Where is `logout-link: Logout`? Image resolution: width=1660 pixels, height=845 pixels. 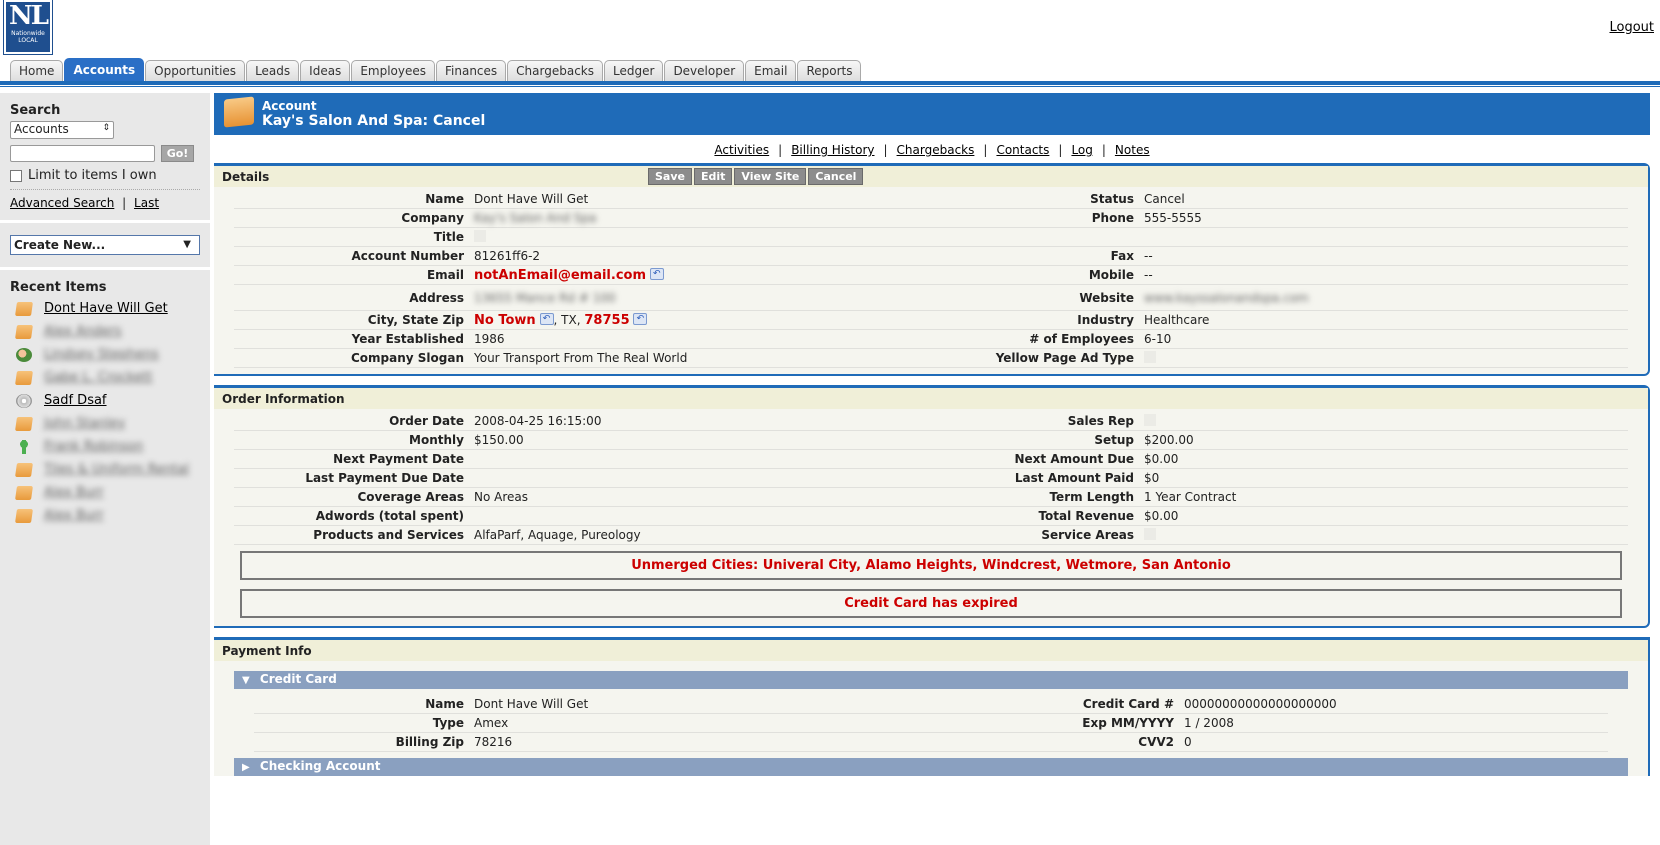
logout-link: Logout is located at coordinates (1631, 27).